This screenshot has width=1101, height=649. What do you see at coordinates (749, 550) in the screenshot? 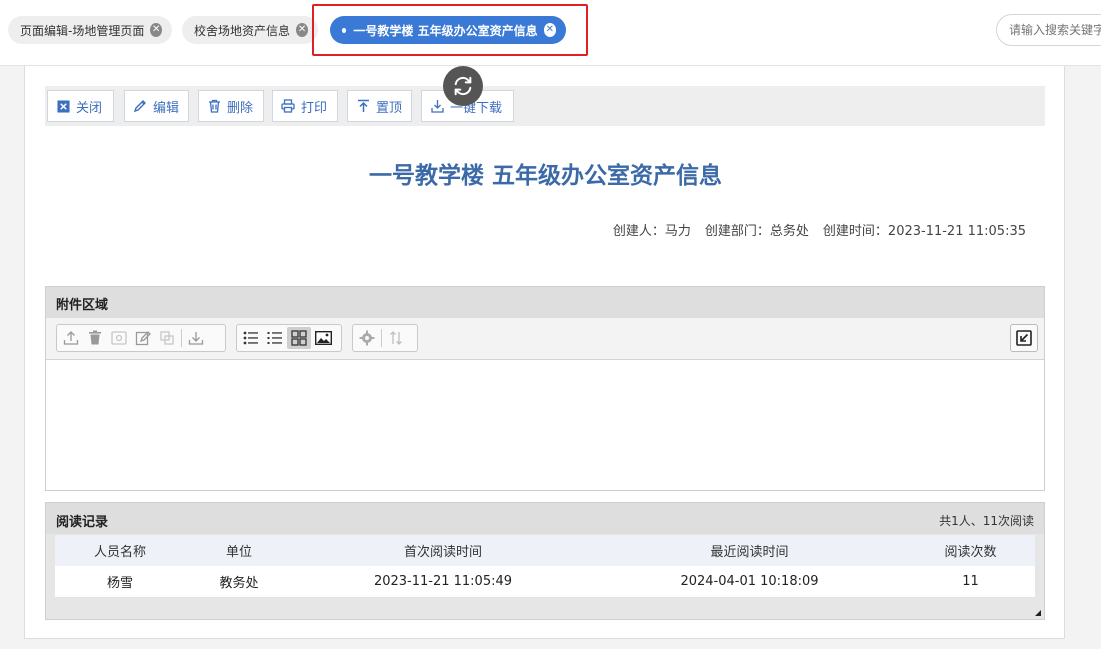
I see `column-header: 最近阅读时间` at bounding box center [749, 550].